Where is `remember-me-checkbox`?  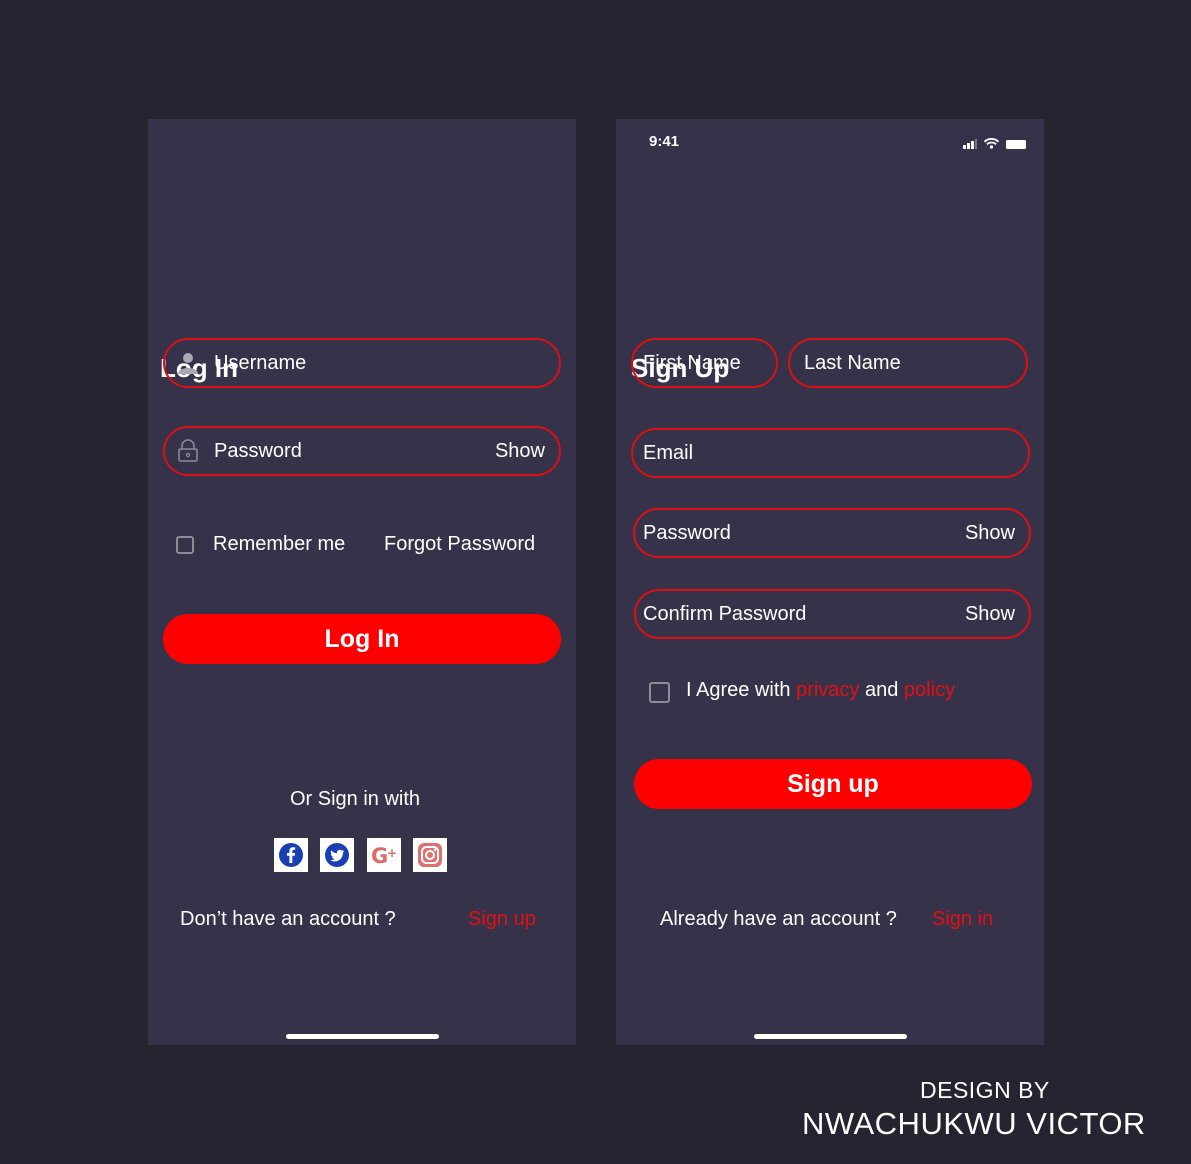 remember-me-checkbox is located at coordinates (185, 545).